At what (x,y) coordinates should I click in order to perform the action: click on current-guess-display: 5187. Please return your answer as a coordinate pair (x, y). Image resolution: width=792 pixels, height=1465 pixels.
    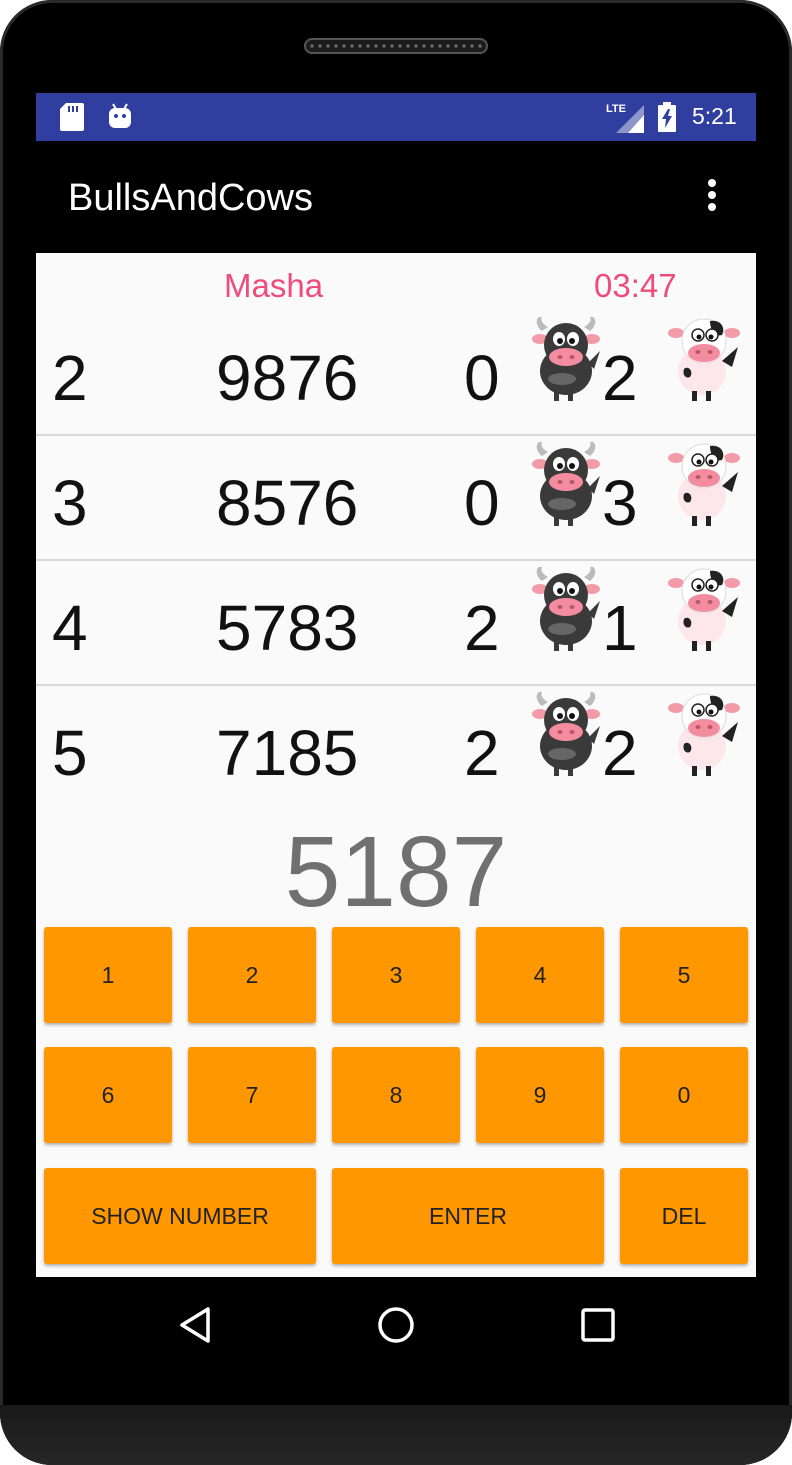
    Looking at the image, I should click on (396, 872).